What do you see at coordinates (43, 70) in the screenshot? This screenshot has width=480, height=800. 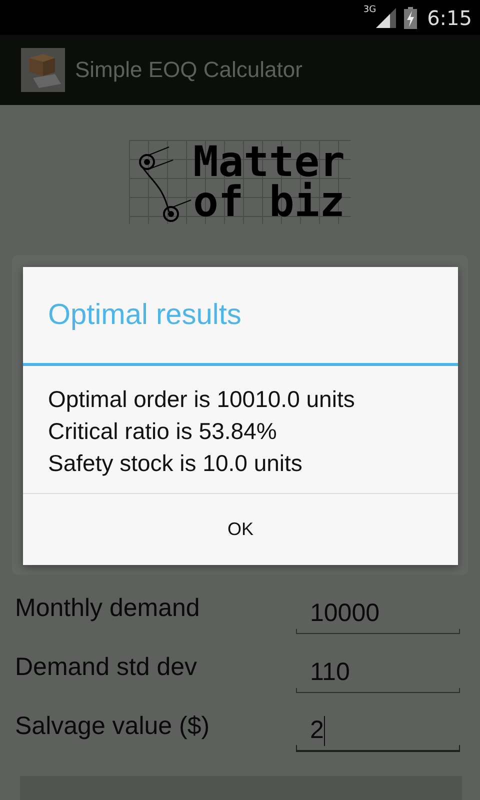 I see `box-icon` at bounding box center [43, 70].